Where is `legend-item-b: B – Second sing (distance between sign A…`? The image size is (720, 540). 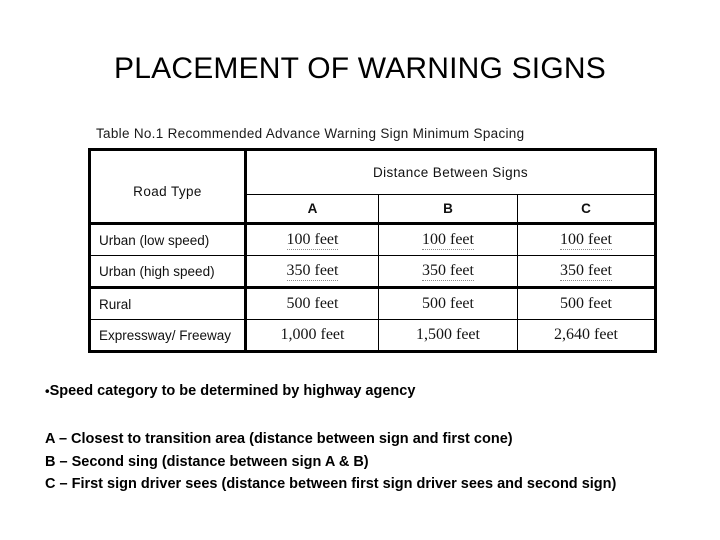
legend-item-b: B – Second sing (distance between sign A… is located at coordinates (207, 461).